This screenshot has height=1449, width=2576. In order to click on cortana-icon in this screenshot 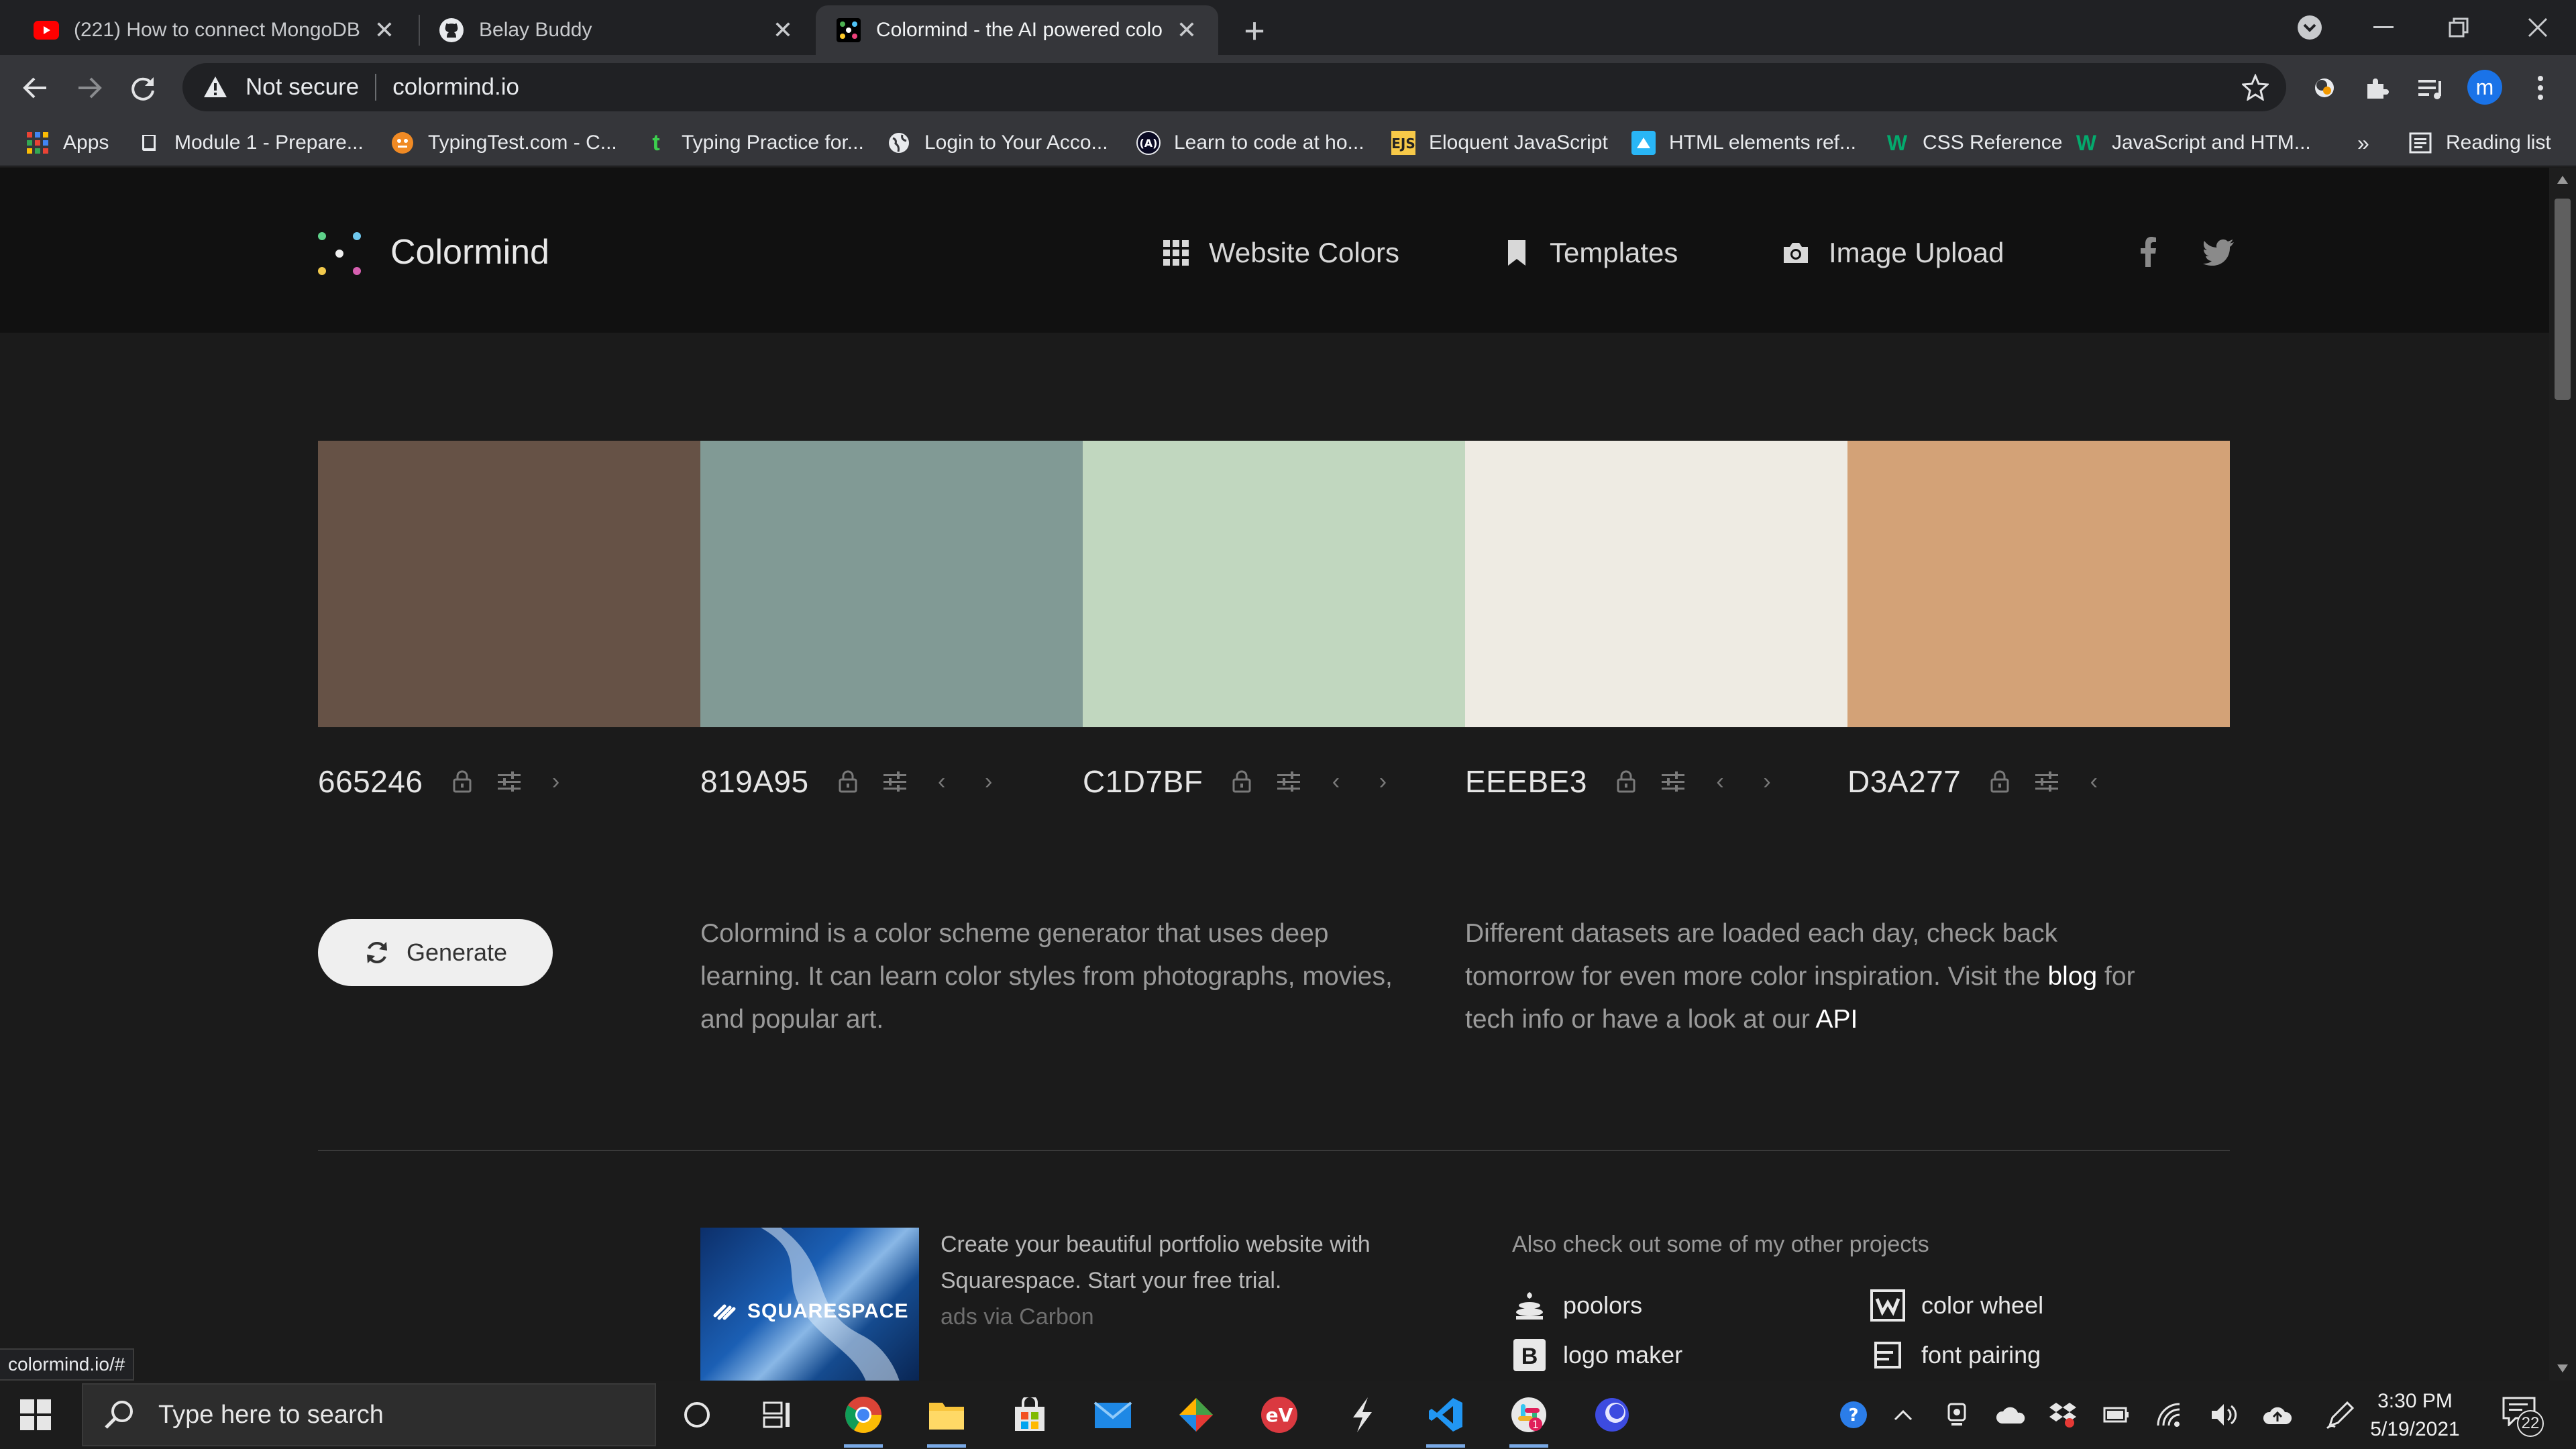, I will do `click(697, 1415)`.